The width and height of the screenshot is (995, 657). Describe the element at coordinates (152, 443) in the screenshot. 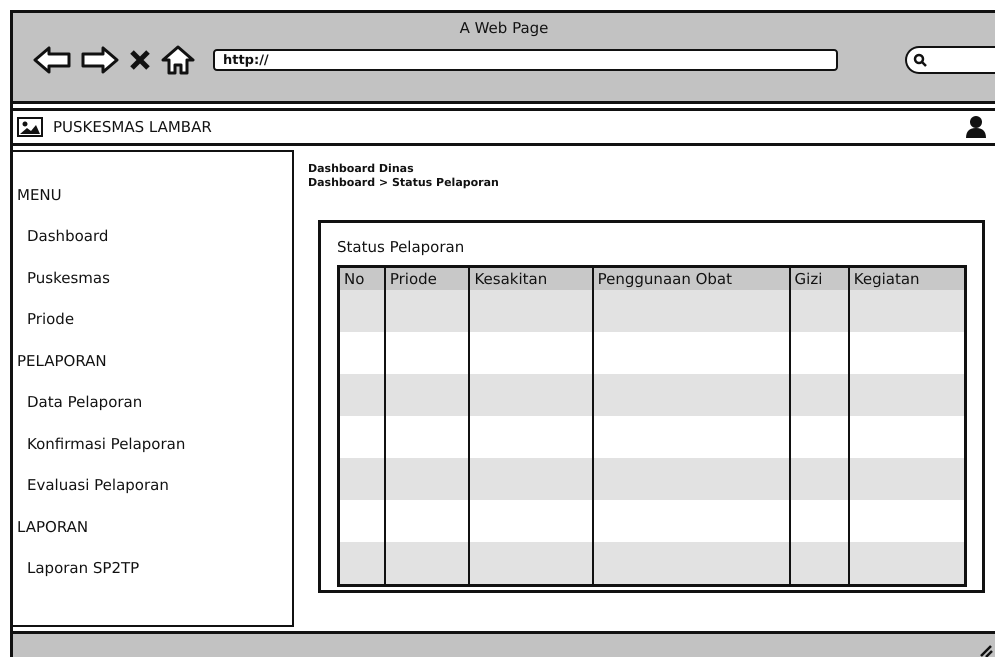

I see `menu-item: Konfirmasi Pelaporan` at that location.